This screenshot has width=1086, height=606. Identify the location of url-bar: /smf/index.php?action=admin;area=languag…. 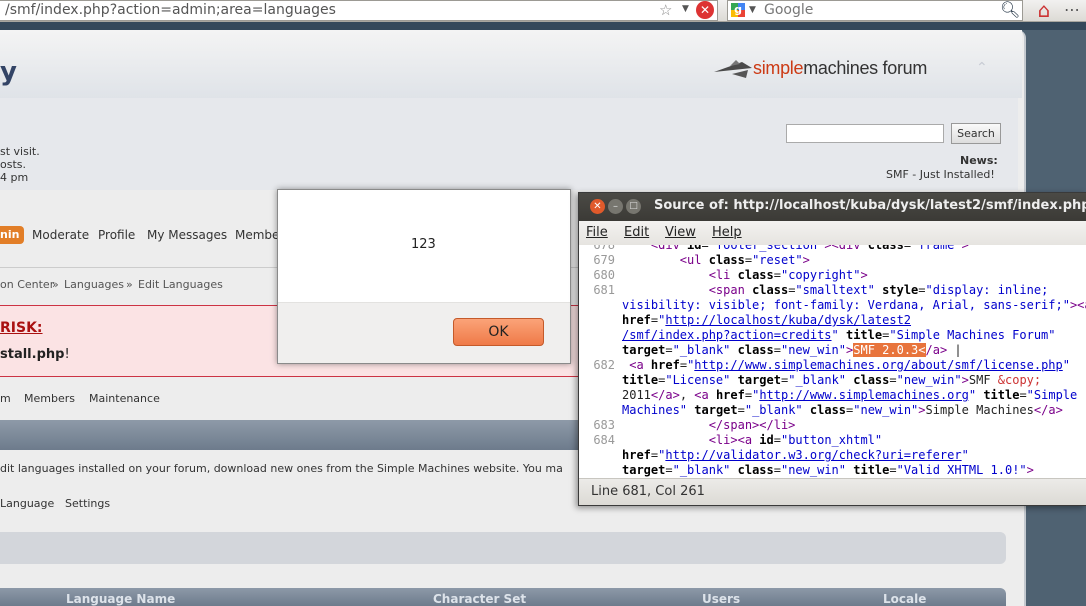
(359, 10).